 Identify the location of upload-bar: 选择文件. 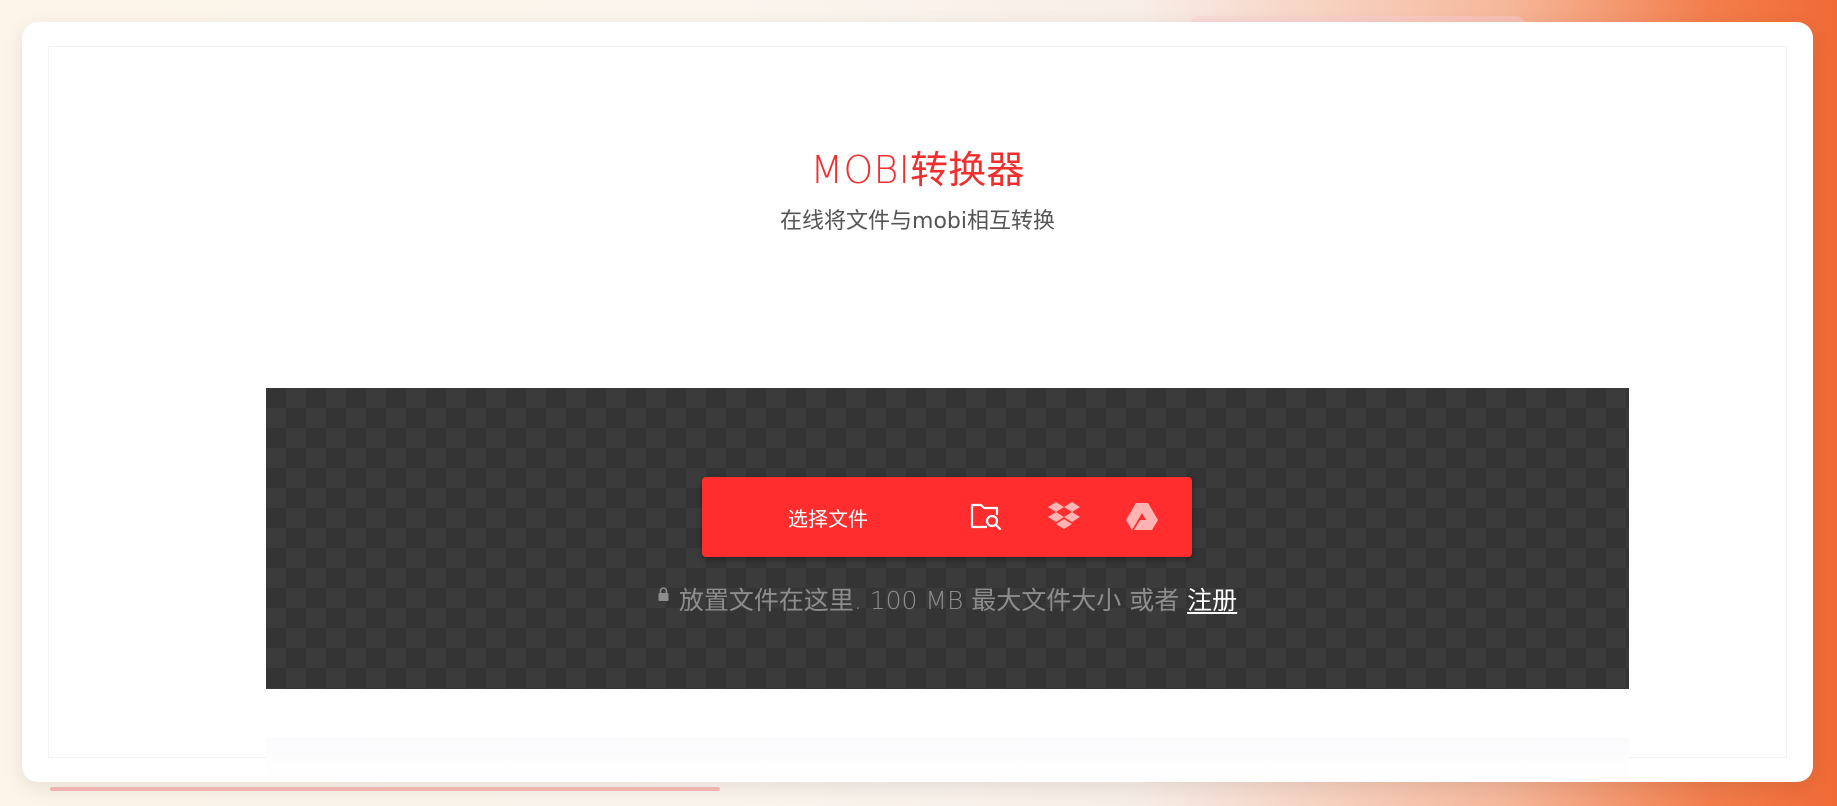
(947, 517).